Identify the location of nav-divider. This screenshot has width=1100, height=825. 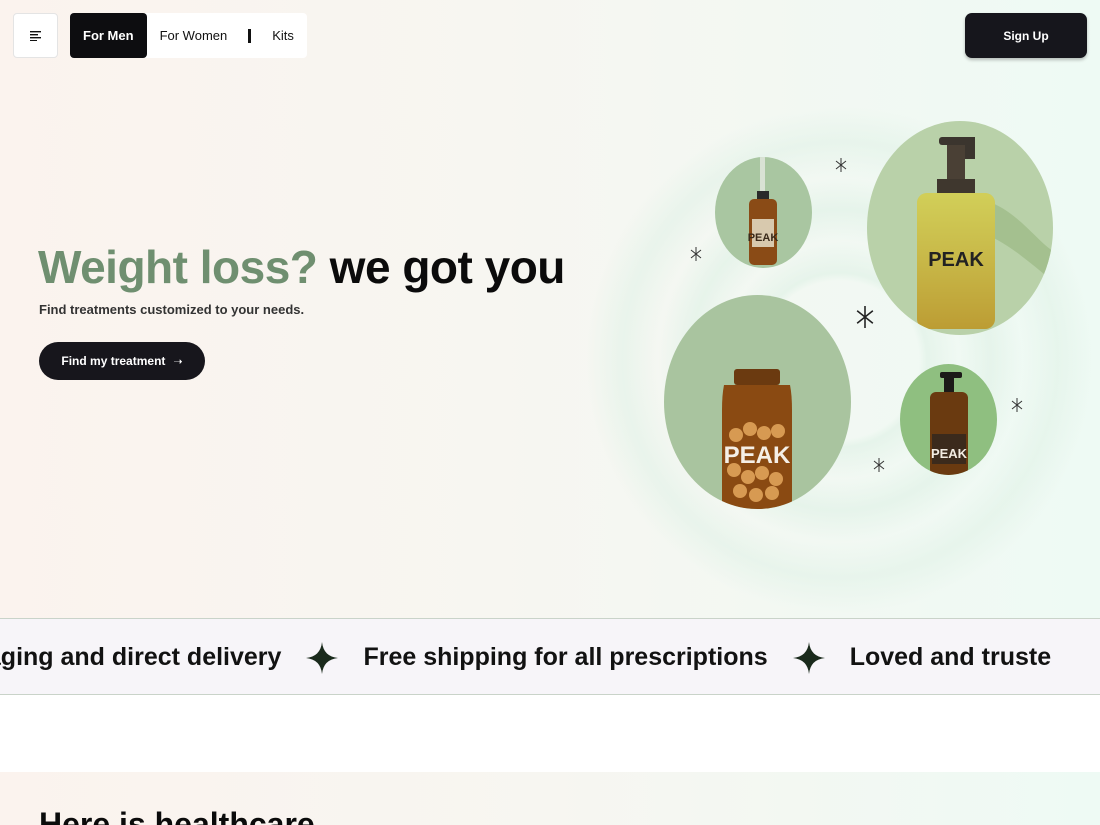
(250, 35).